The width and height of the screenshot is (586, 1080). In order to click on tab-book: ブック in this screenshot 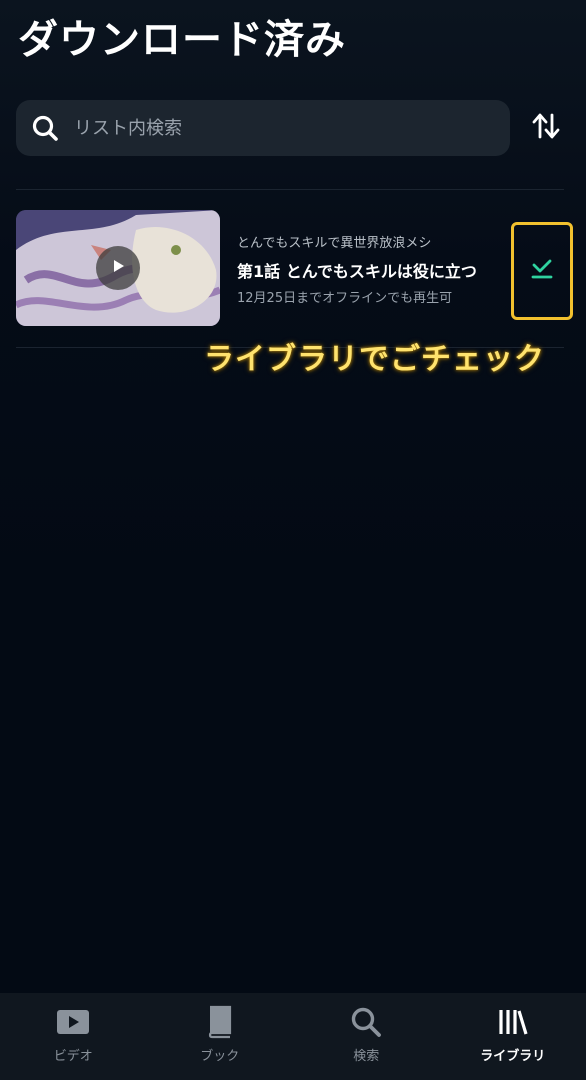, I will do `click(220, 1036)`.